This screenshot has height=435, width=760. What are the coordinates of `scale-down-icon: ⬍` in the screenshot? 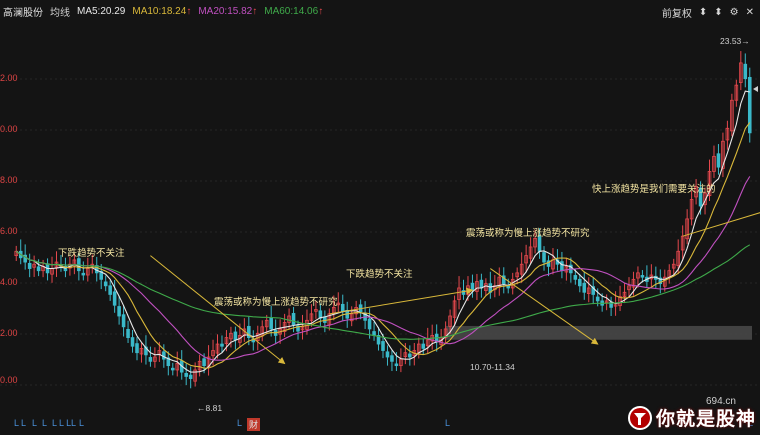 It's located at (718, 12).